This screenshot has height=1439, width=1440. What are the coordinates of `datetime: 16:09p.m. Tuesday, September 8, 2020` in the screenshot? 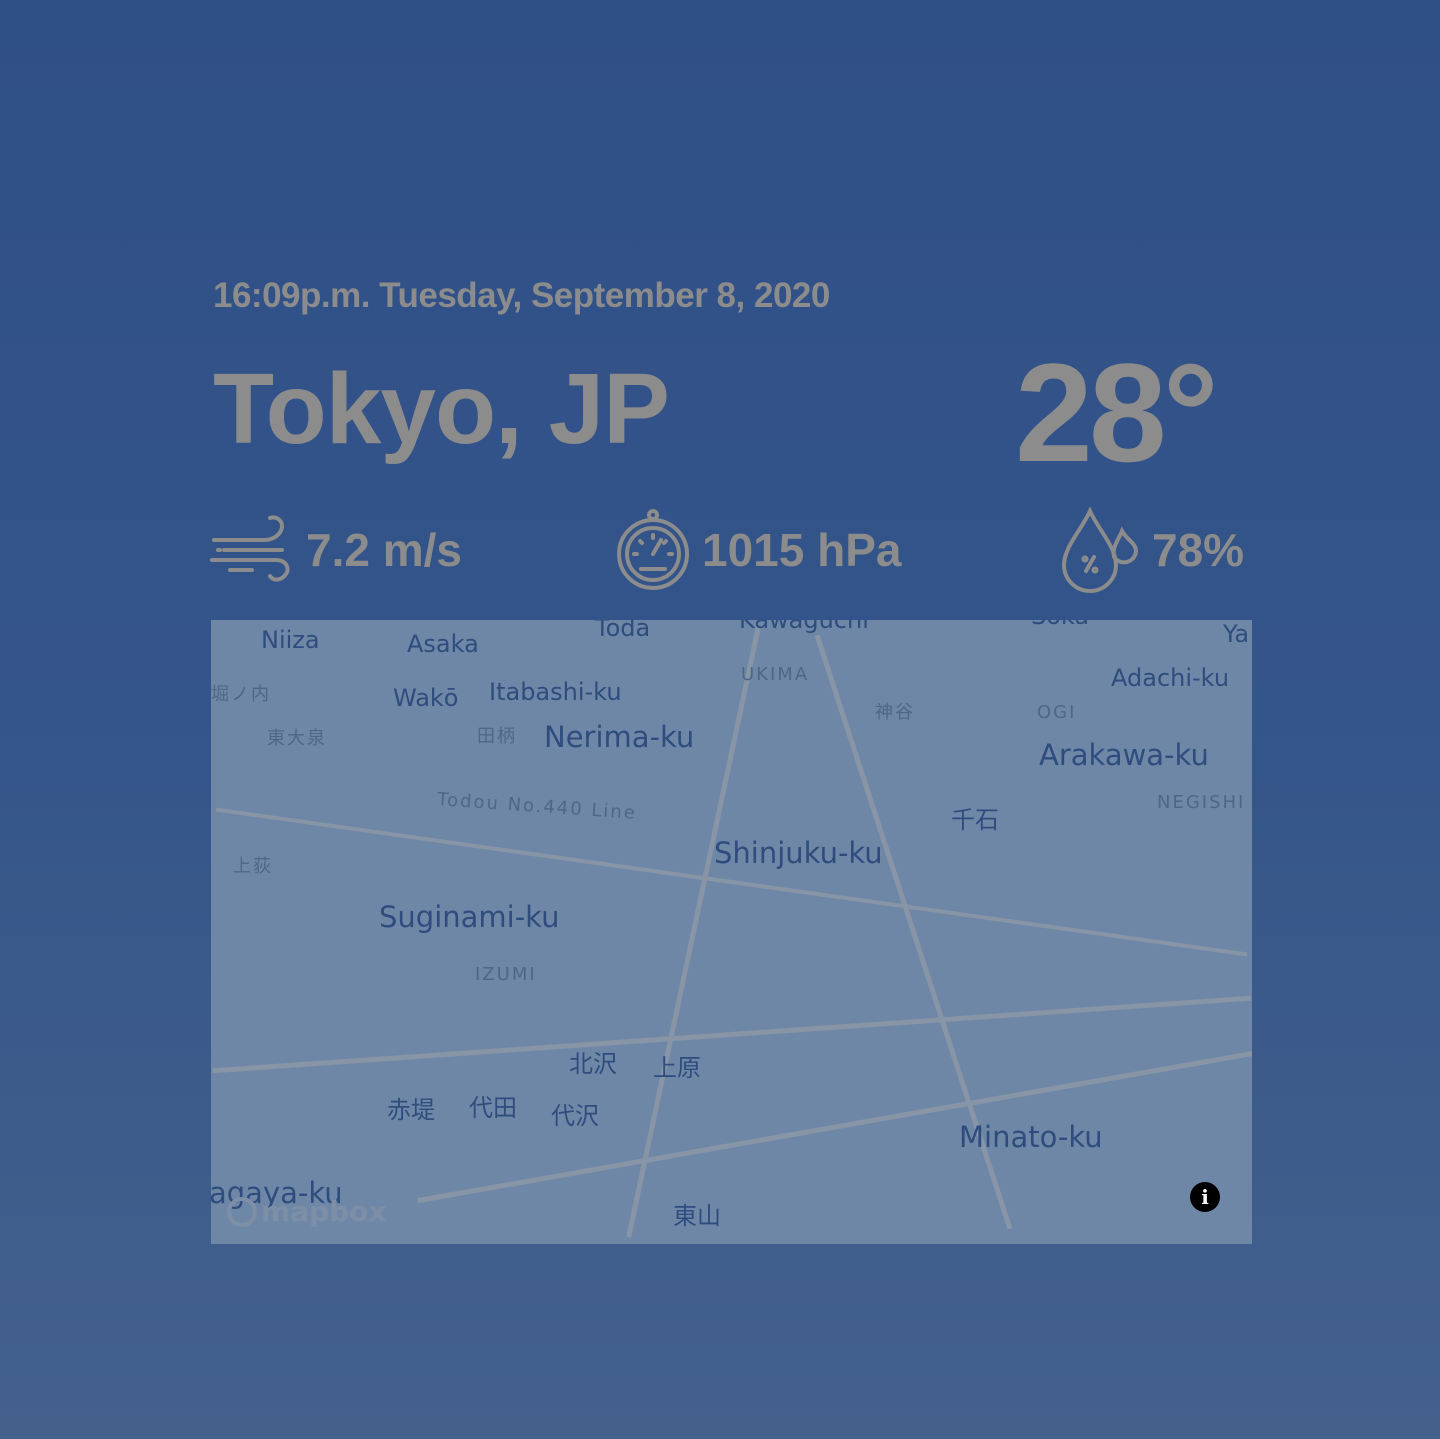 It's located at (521, 295).